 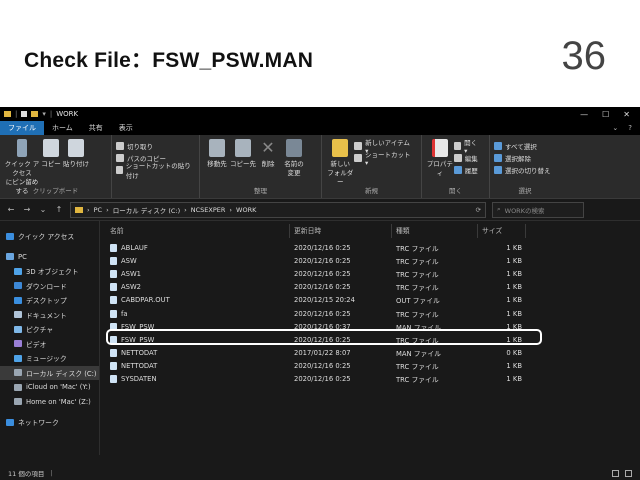 I want to click on open-button: 開く ▾, so click(x=467, y=147).